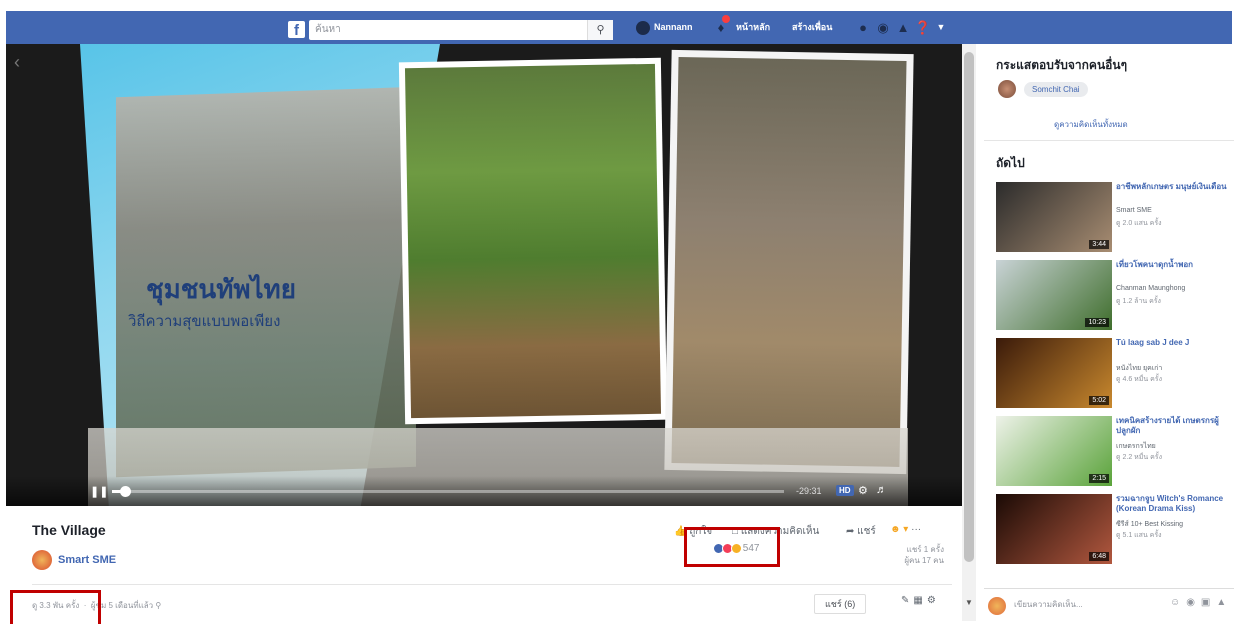 The height and width of the screenshot is (624, 1246). What do you see at coordinates (296, 30) in the screenshot?
I see `facebook-logo-icon: f` at bounding box center [296, 30].